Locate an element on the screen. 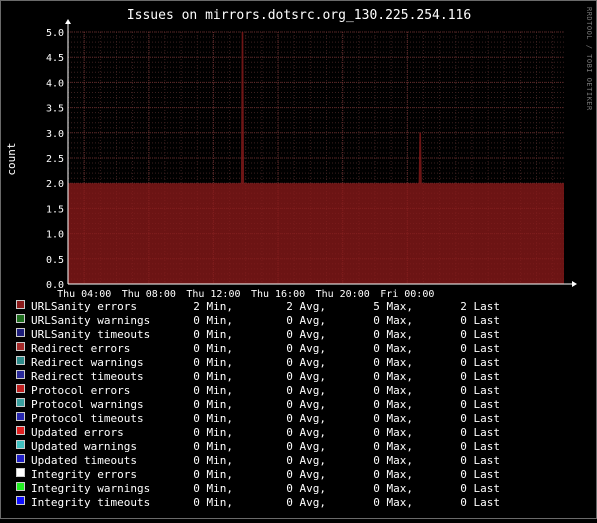  x-tick-label: Fri 00:00 is located at coordinates (407, 294).